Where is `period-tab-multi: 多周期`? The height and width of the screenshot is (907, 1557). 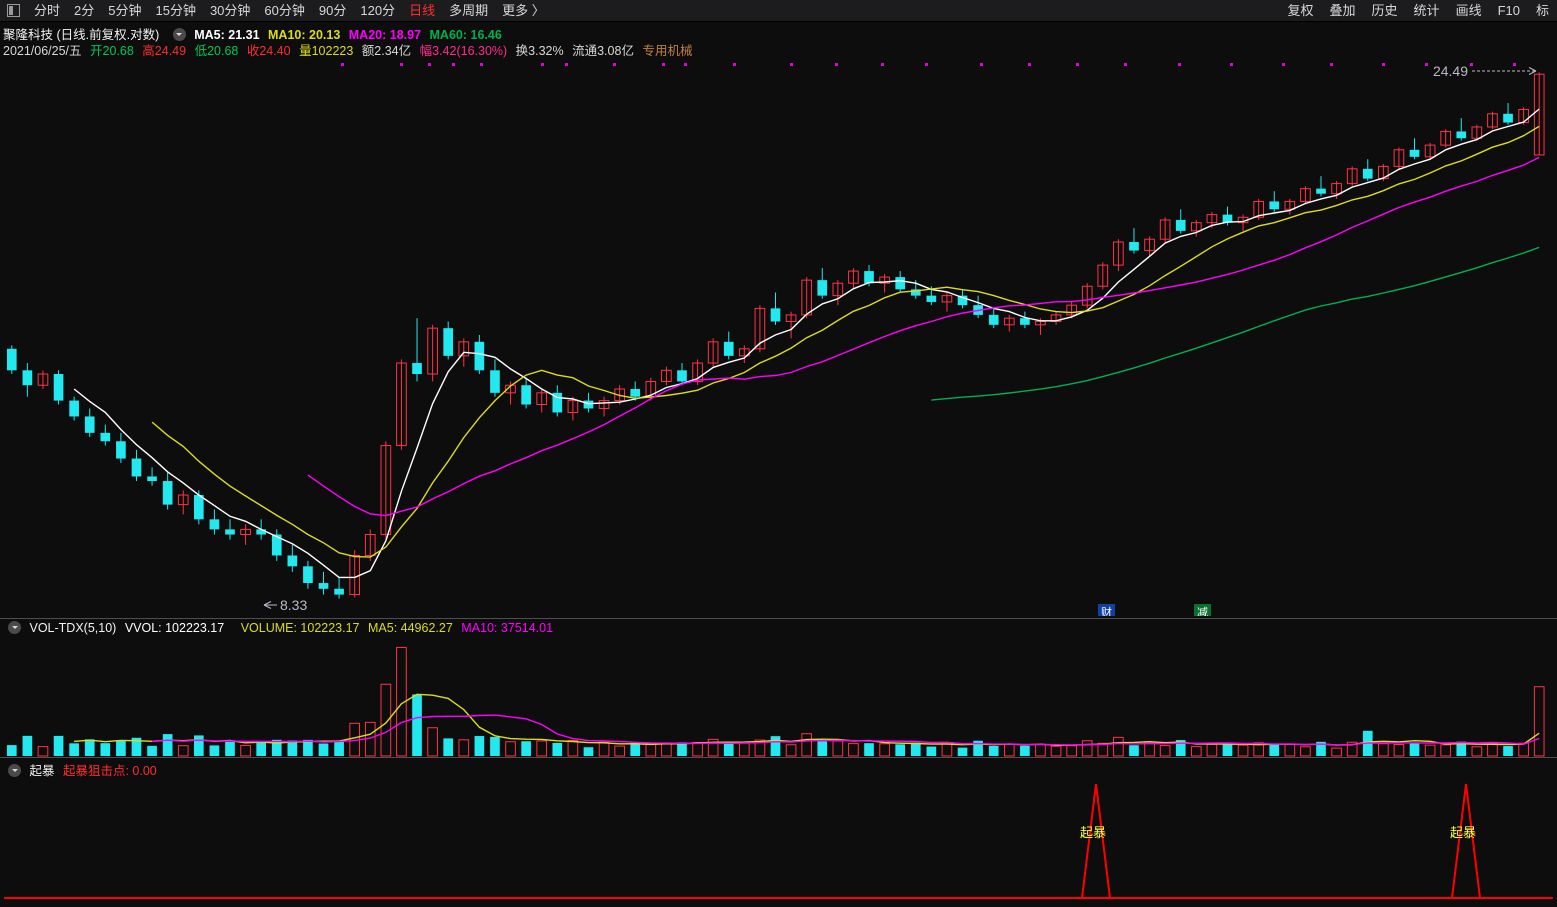 period-tab-multi: 多周期 is located at coordinates (468, 11).